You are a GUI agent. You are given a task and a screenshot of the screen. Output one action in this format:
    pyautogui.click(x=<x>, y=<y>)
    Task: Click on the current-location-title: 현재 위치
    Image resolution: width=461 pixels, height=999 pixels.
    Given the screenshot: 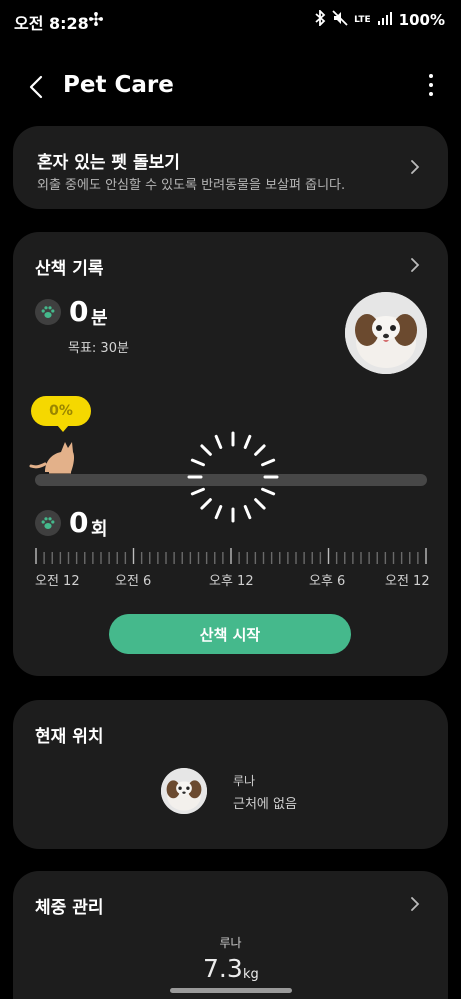 What is the action you would take?
    pyautogui.click(x=69, y=737)
    